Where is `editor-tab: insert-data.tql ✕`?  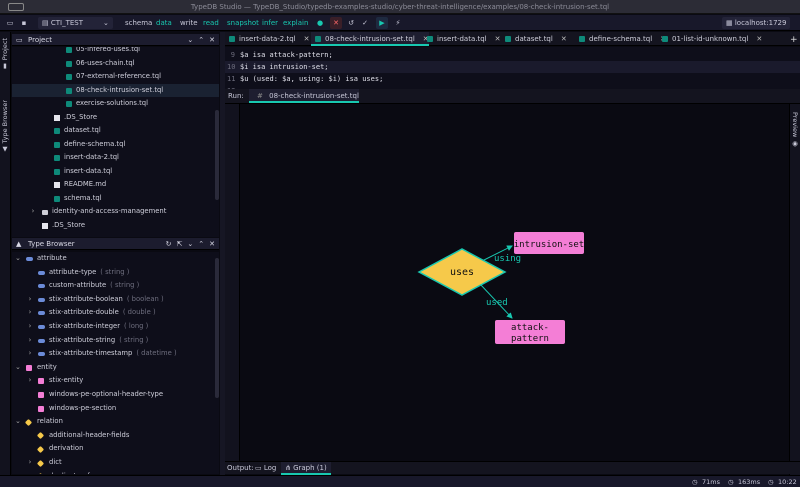 editor-tab: insert-data.tql ✕ is located at coordinates (461, 39).